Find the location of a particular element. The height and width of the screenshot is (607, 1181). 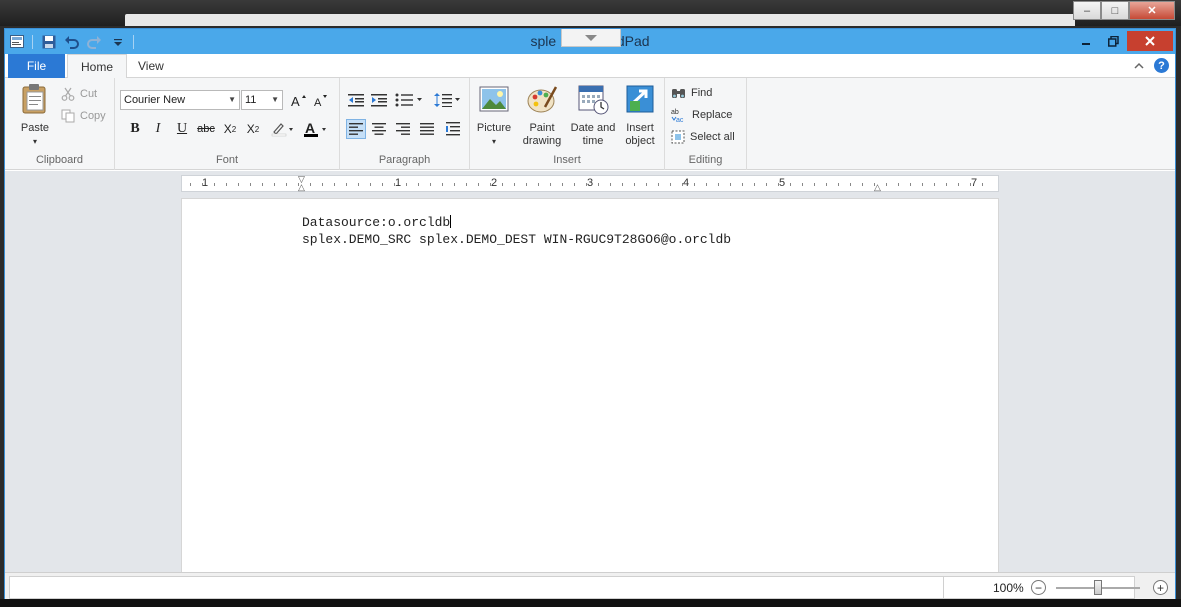

align-right-button is located at coordinates (403, 129).